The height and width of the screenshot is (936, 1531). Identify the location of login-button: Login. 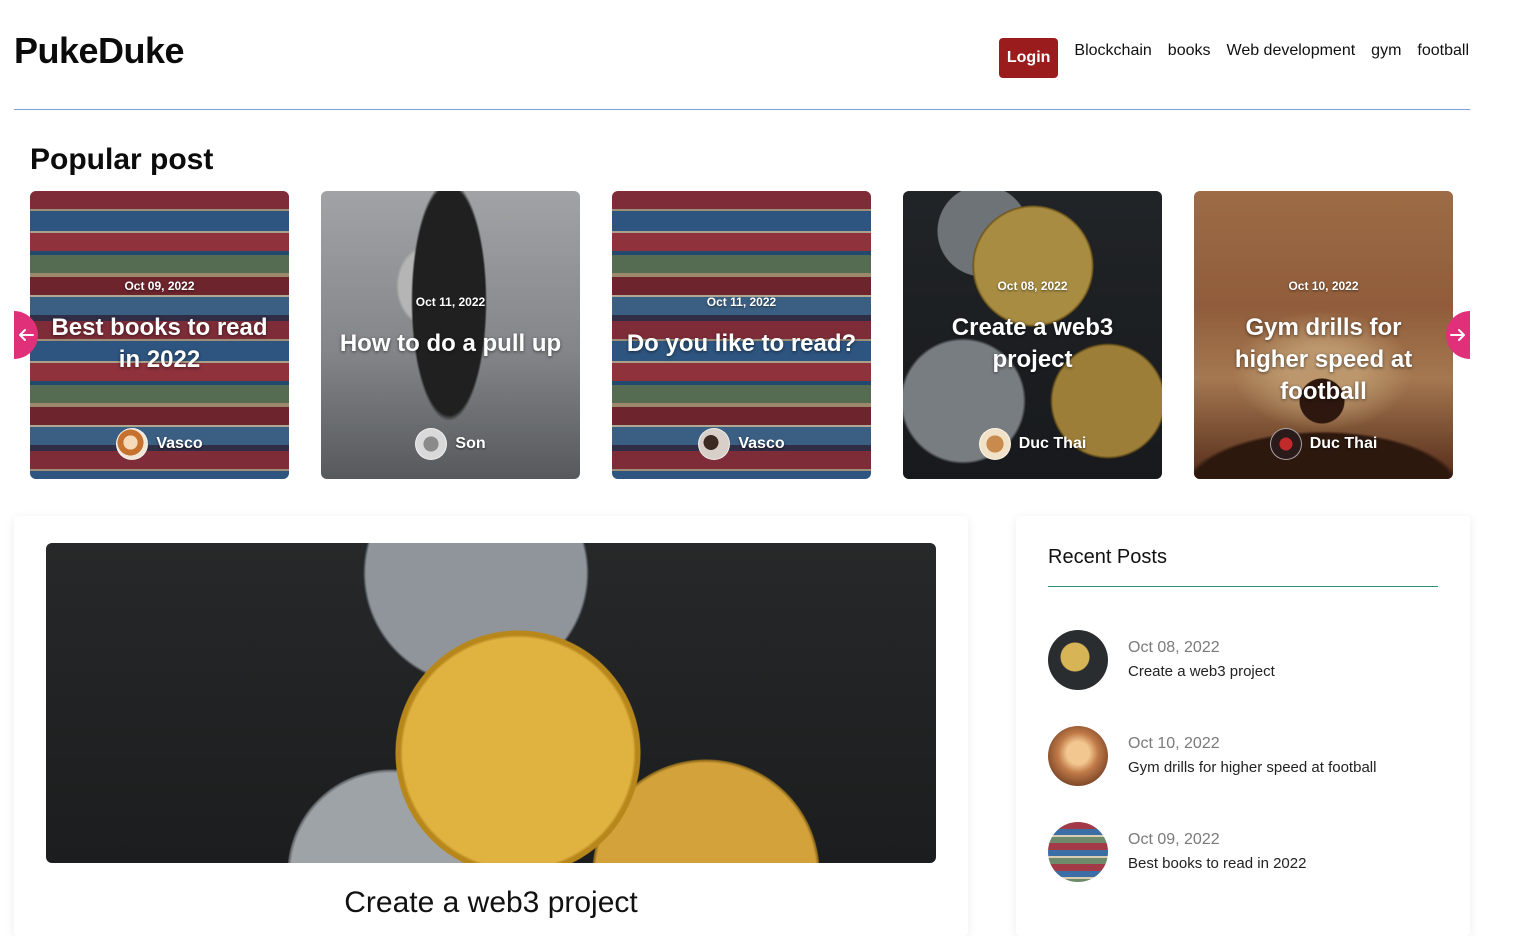
(1028, 58).